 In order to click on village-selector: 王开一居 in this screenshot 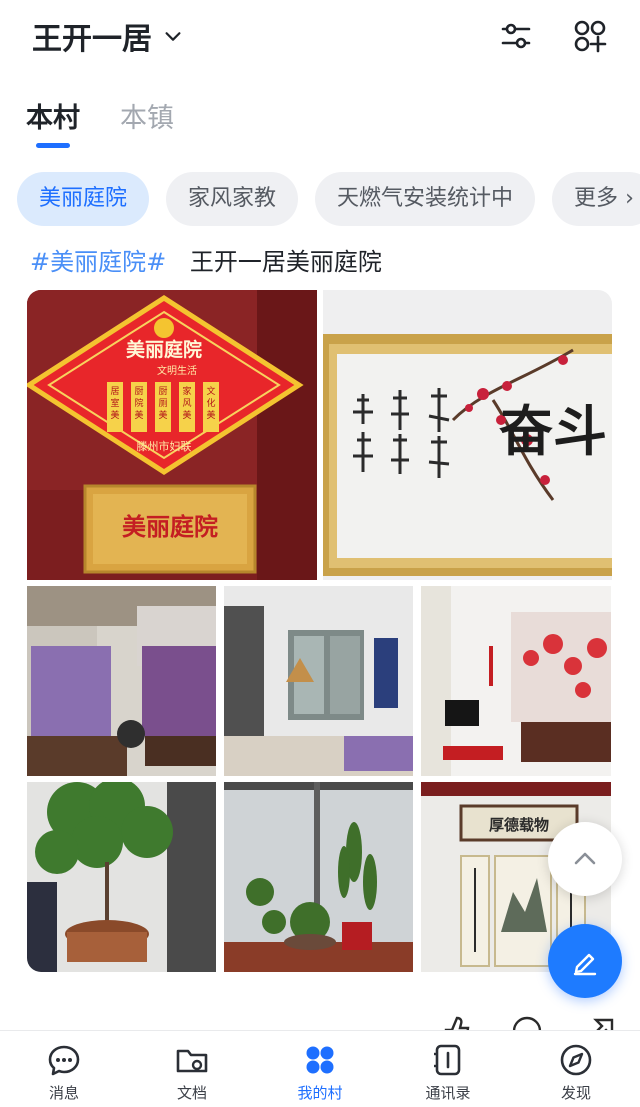, I will do `click(108, 36)`.